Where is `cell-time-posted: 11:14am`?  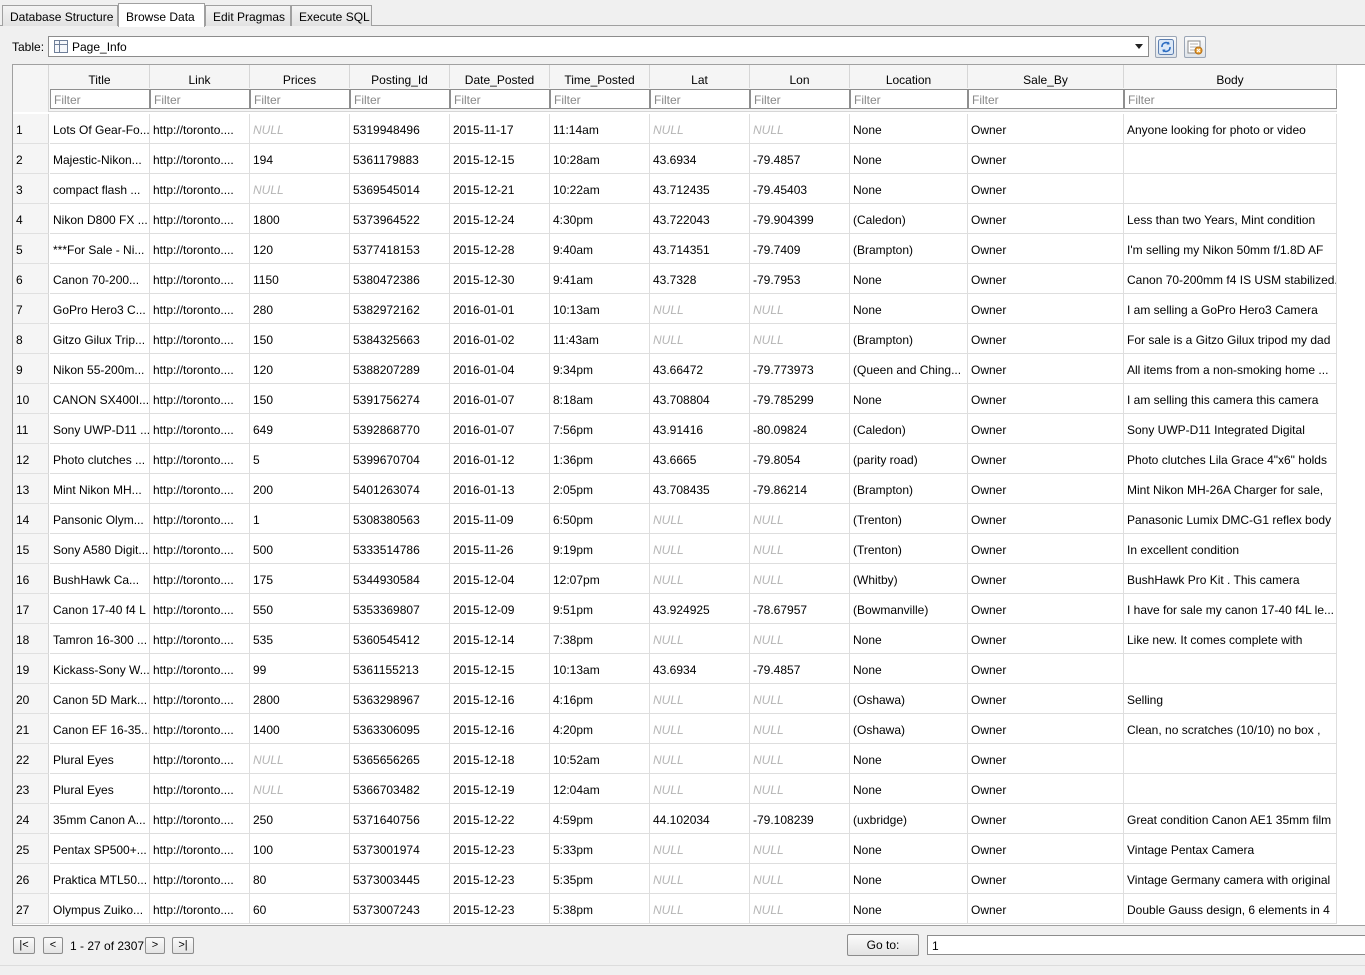
cell-time-posted: 11:14am is located at coordinates (600, 129).